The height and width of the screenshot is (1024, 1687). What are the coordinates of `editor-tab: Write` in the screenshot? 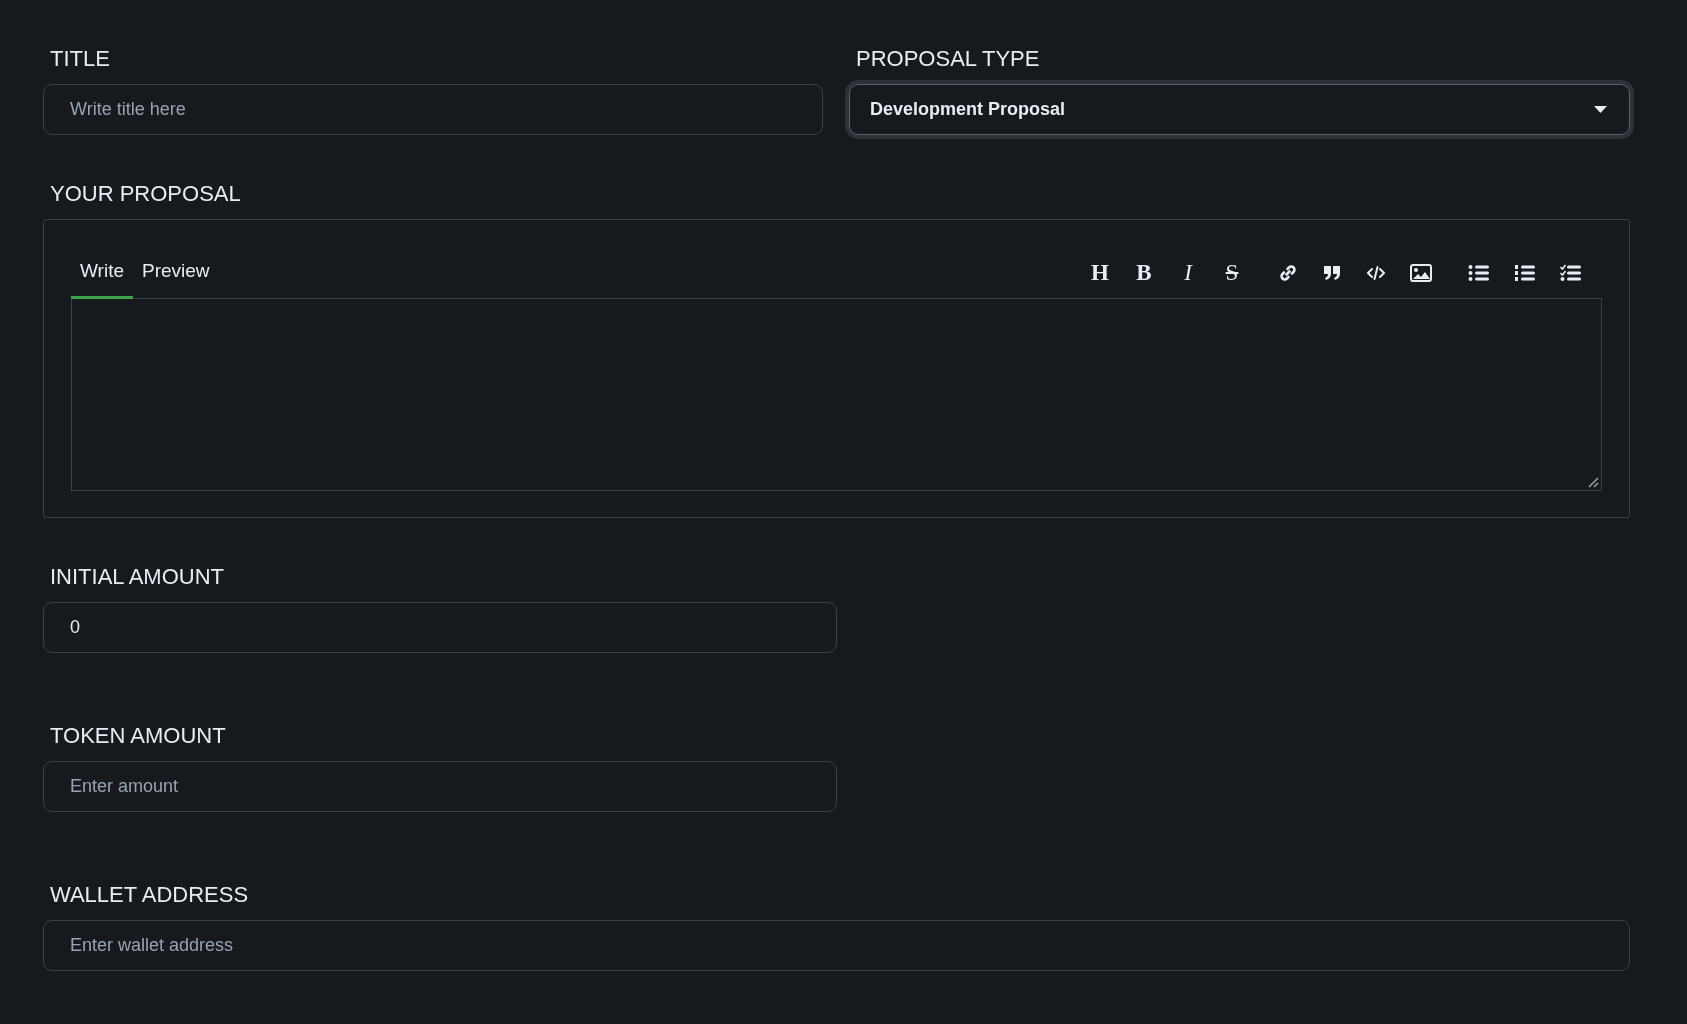 It's located at (102, 272).